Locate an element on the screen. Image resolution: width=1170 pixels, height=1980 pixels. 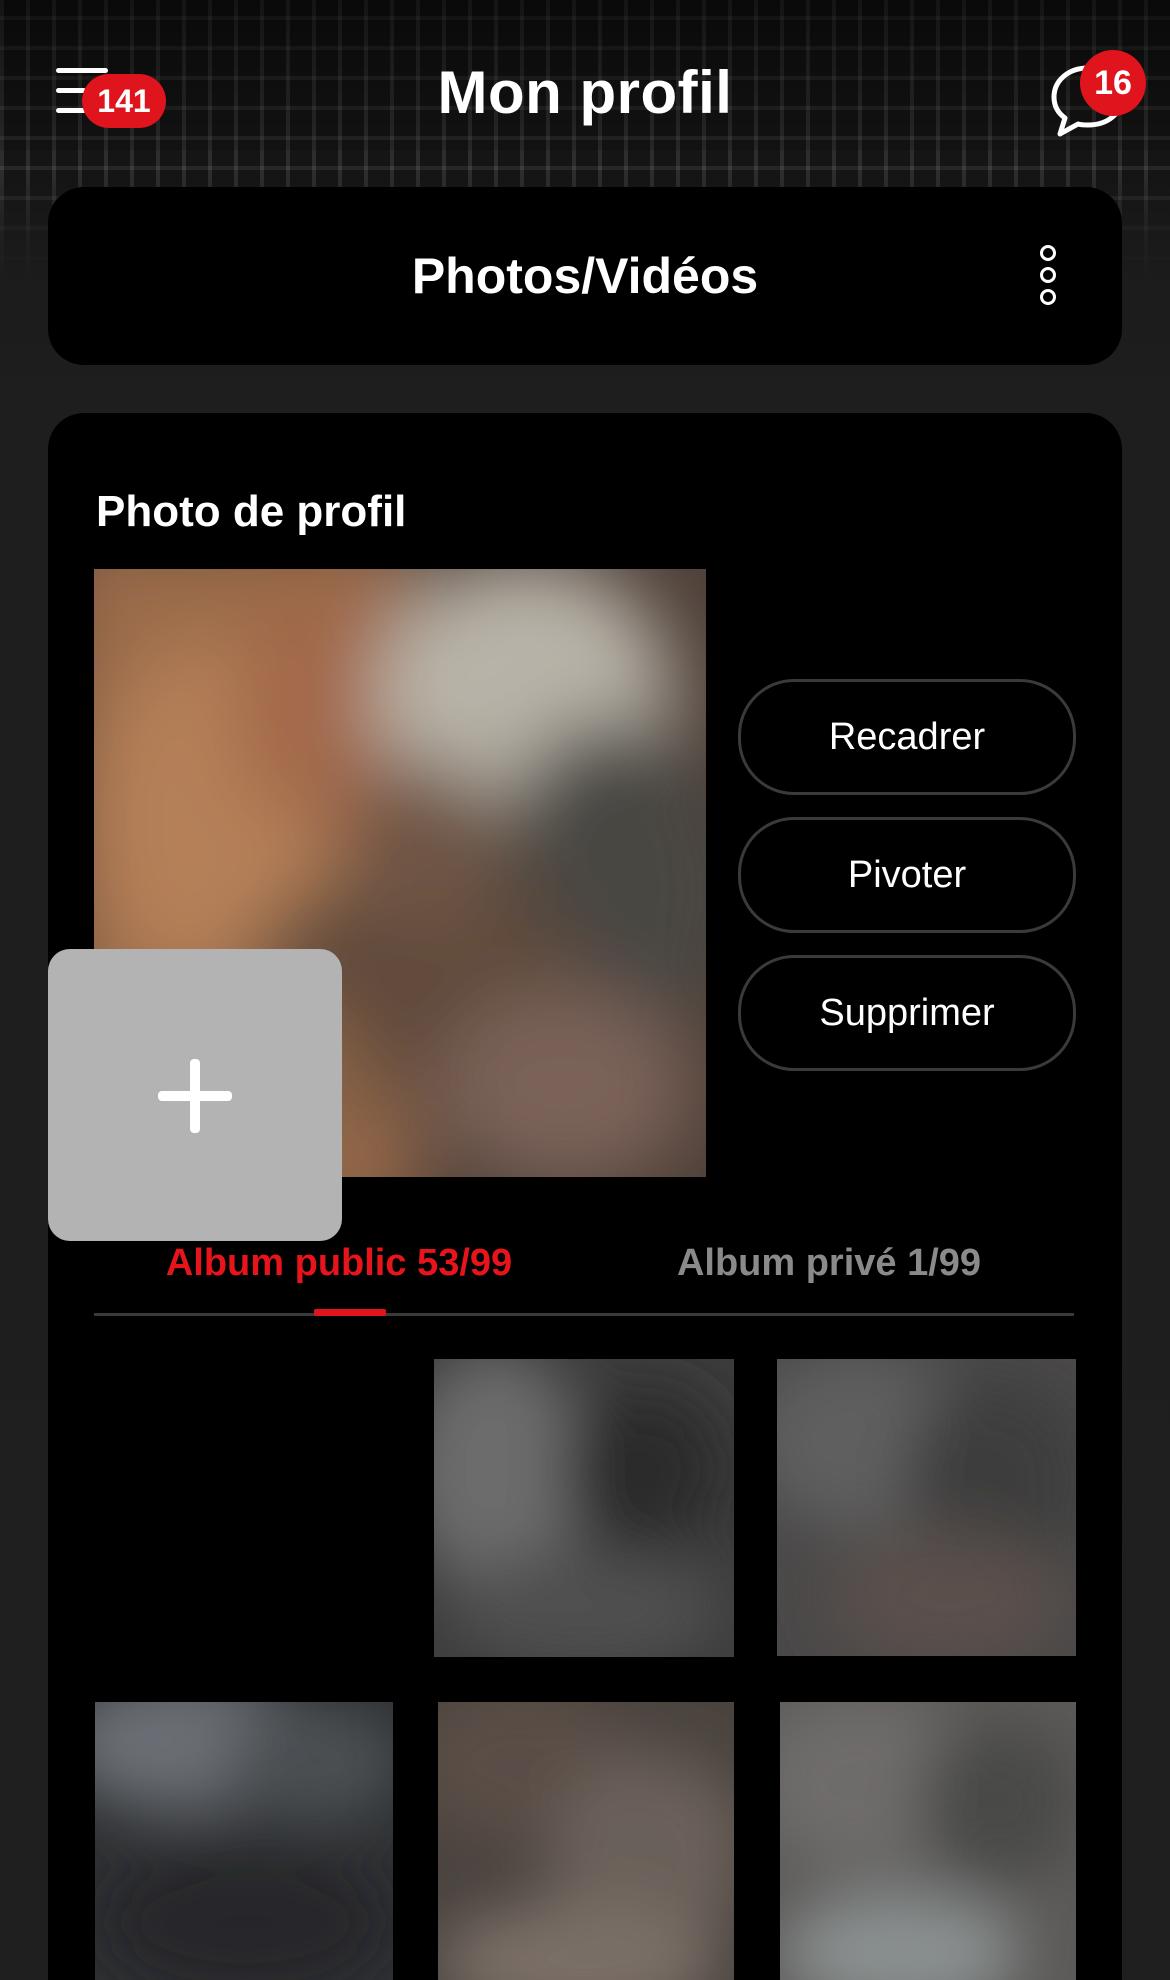
more-options-button is located at coordinates (1047, 276).